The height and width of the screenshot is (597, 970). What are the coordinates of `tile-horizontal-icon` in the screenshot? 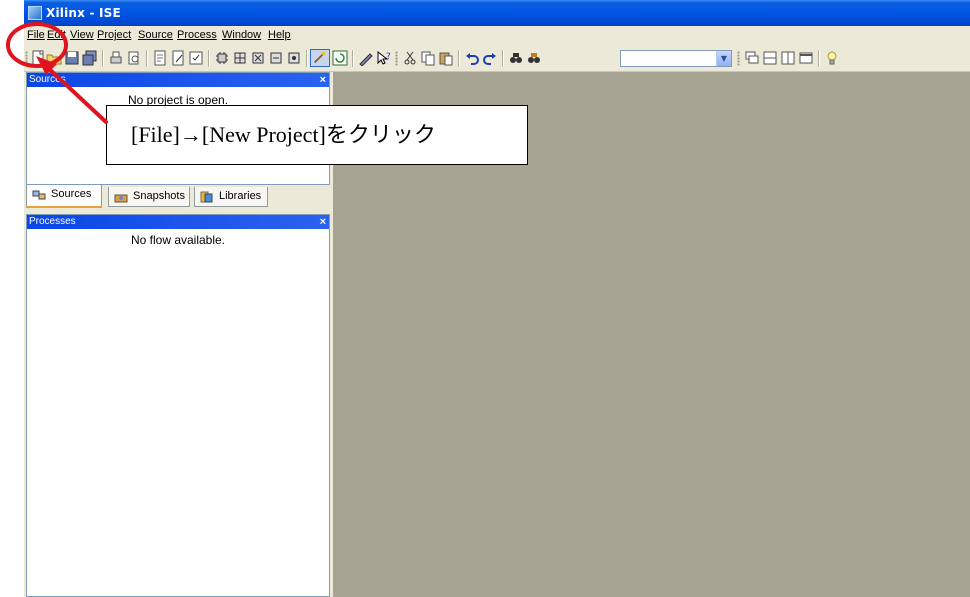 It's located at (770, 58).